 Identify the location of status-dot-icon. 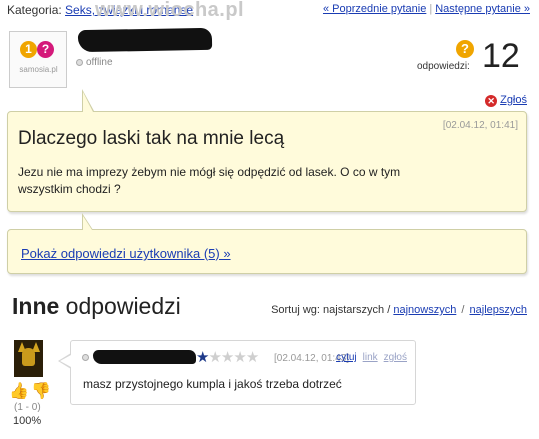
(79, 62).